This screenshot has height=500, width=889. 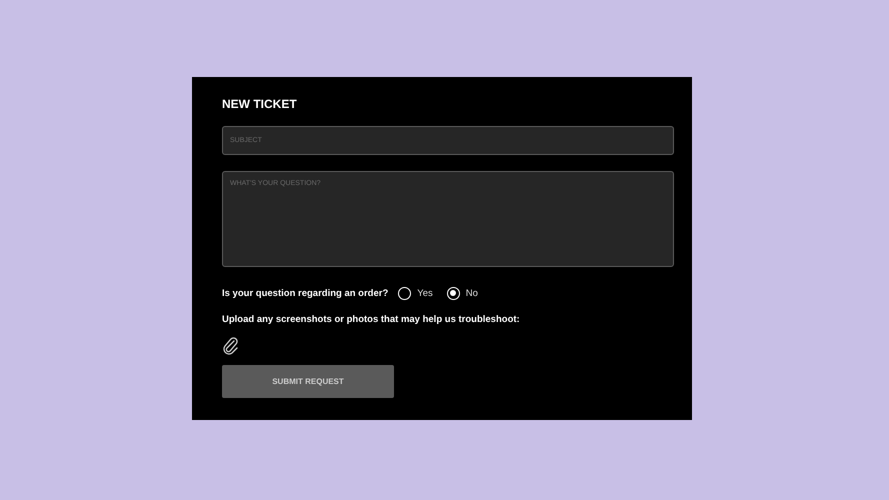 I want to click on option-label: No, so click(x=472, y=293).